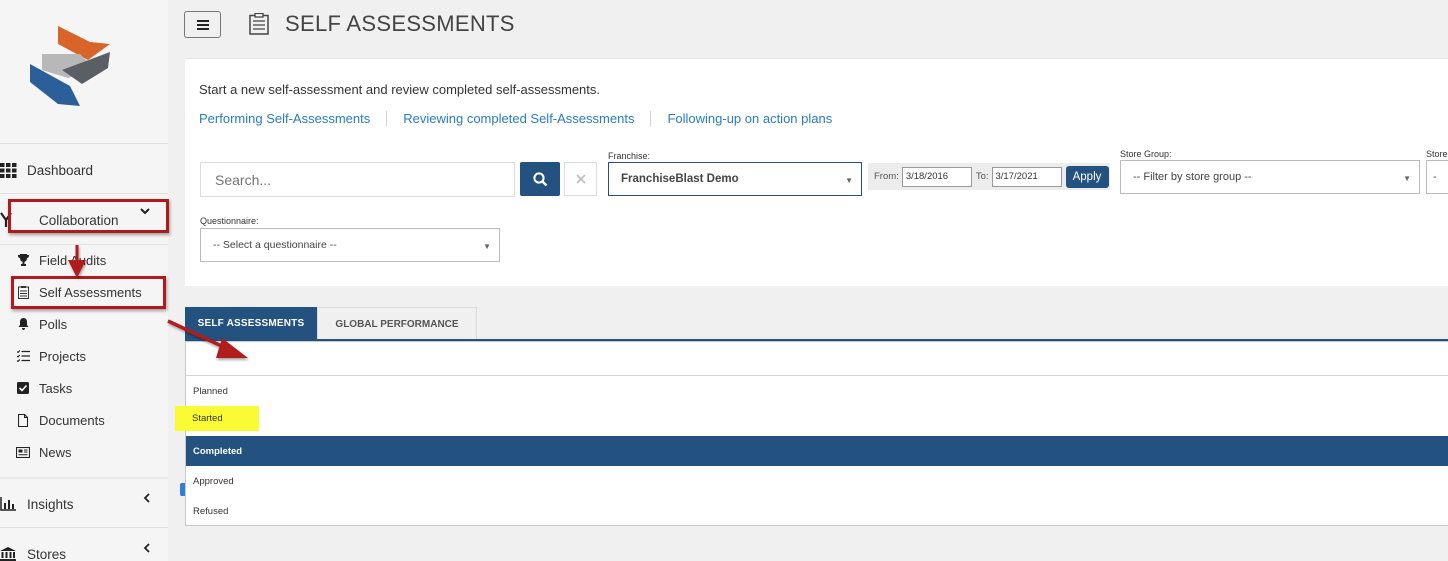  I want to click on list-check-icon, so click(23, 356).